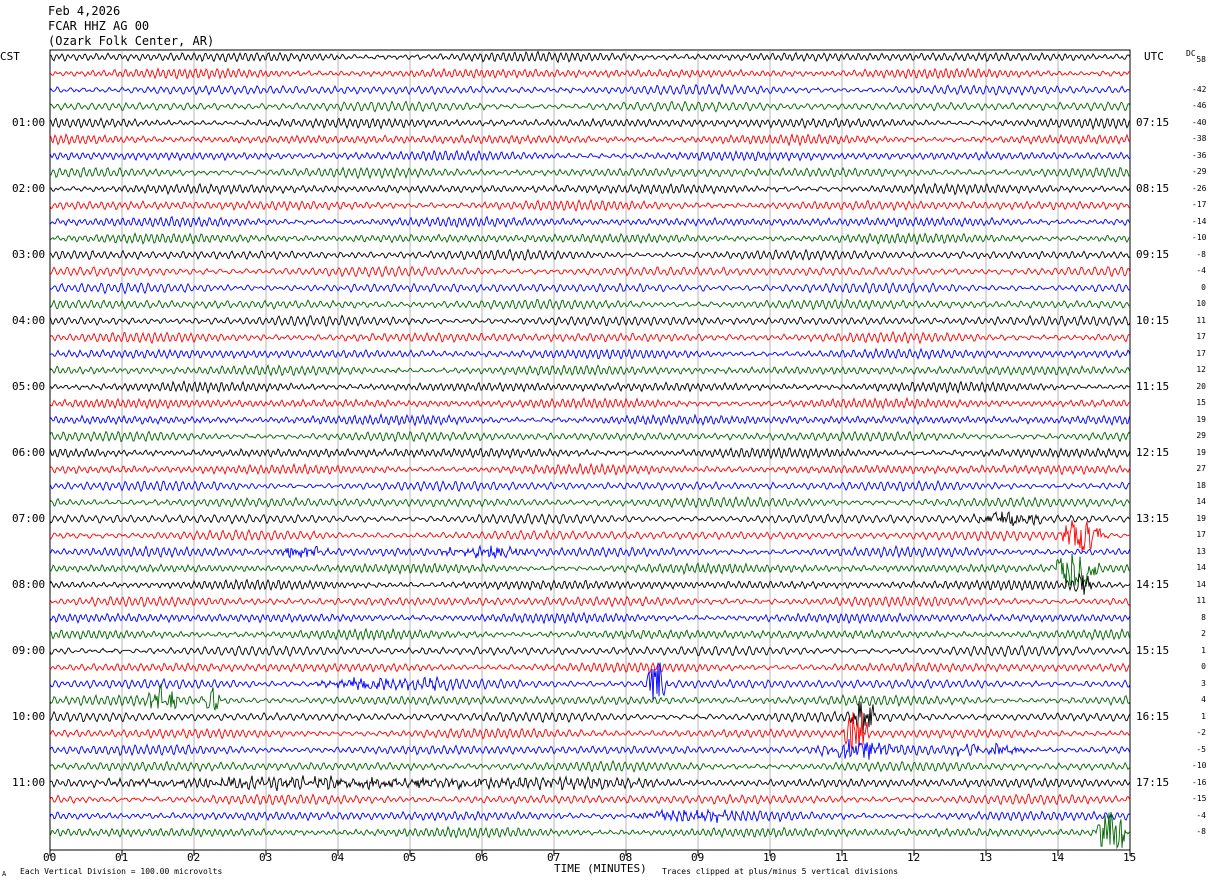 This screenshot has width=1210, height=886. Describe the element at coordinates (131, 41) in the screenshot. I see `station-location: (Ozark Folk Center, AR)` at that location.